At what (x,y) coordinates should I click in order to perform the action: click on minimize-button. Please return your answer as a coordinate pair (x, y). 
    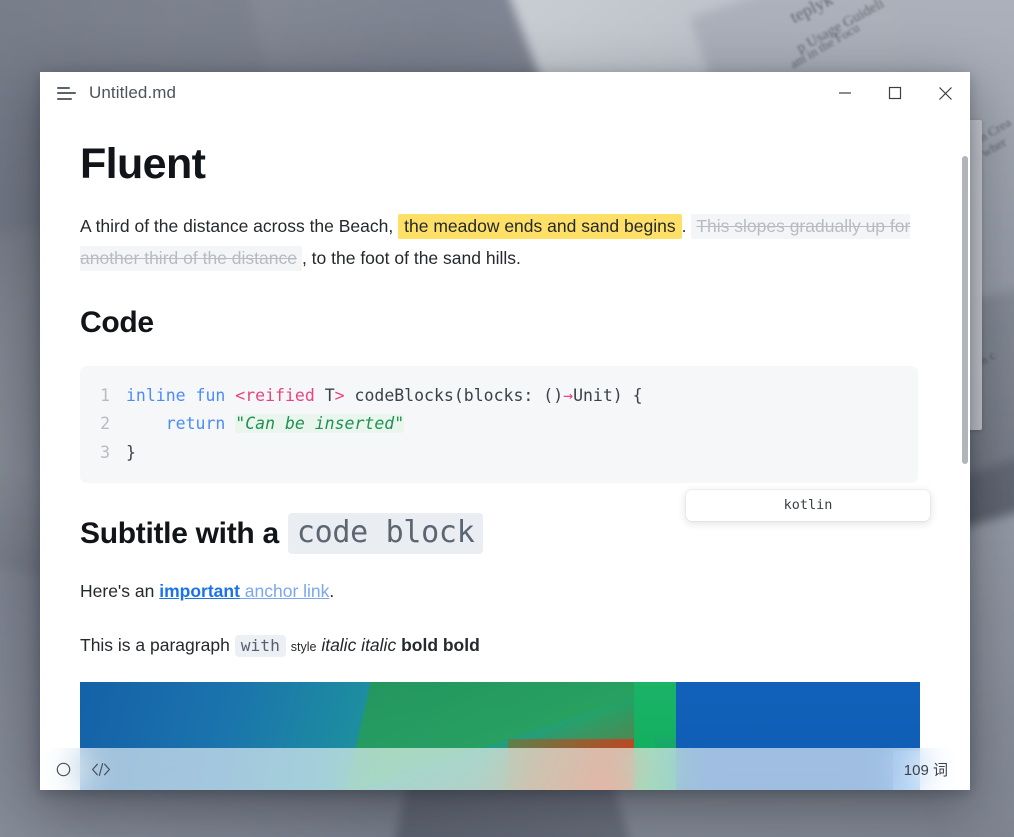
    Looking at the image, I should click on (845, 93).